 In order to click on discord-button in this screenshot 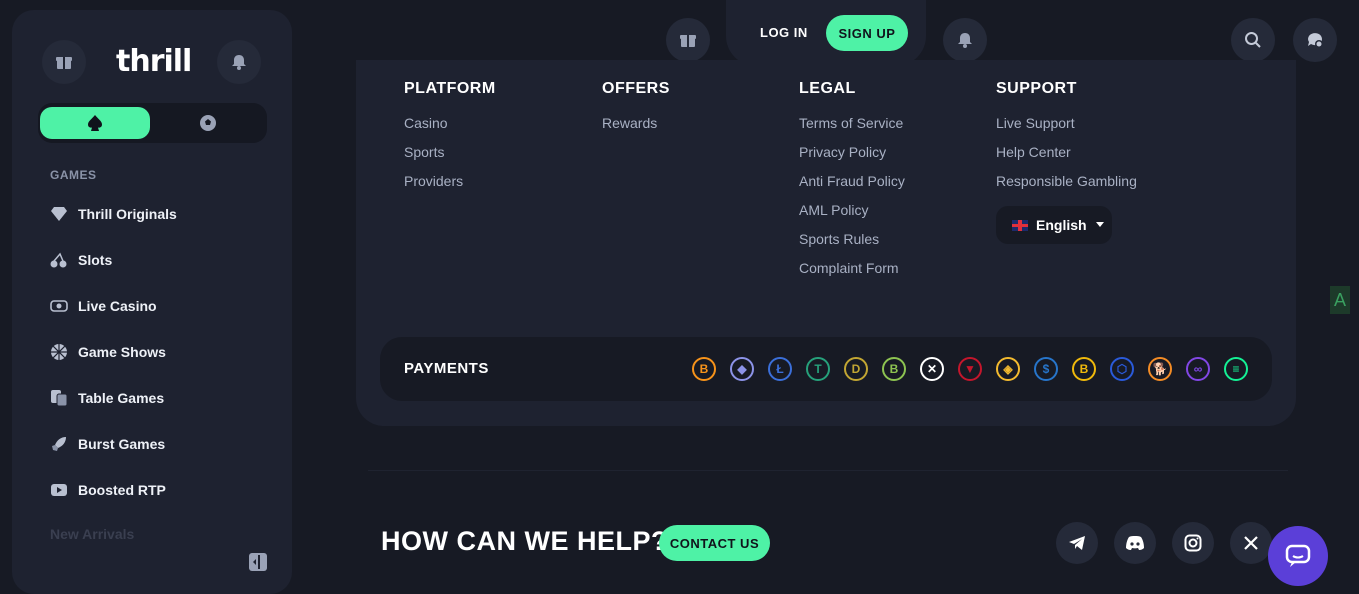, I will do `click(1135, 543)`.